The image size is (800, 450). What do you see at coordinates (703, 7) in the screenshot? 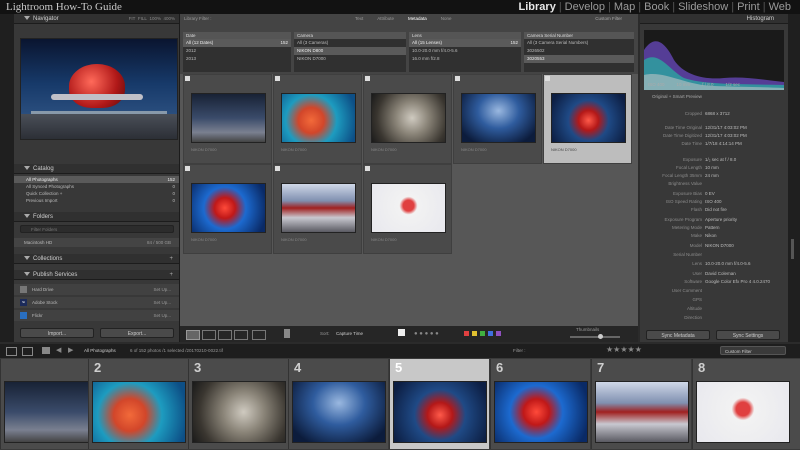
I see `module-slideshow: Slideshow` at bounding box center [703, 7].